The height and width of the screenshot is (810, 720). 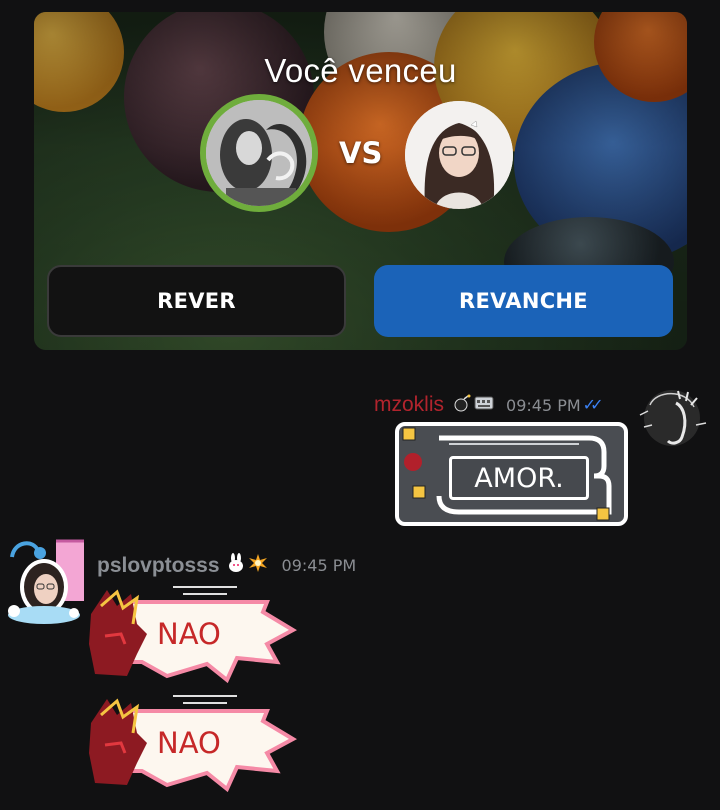 I want to click on bunny-badge-icon, so click(x=236, y=565).